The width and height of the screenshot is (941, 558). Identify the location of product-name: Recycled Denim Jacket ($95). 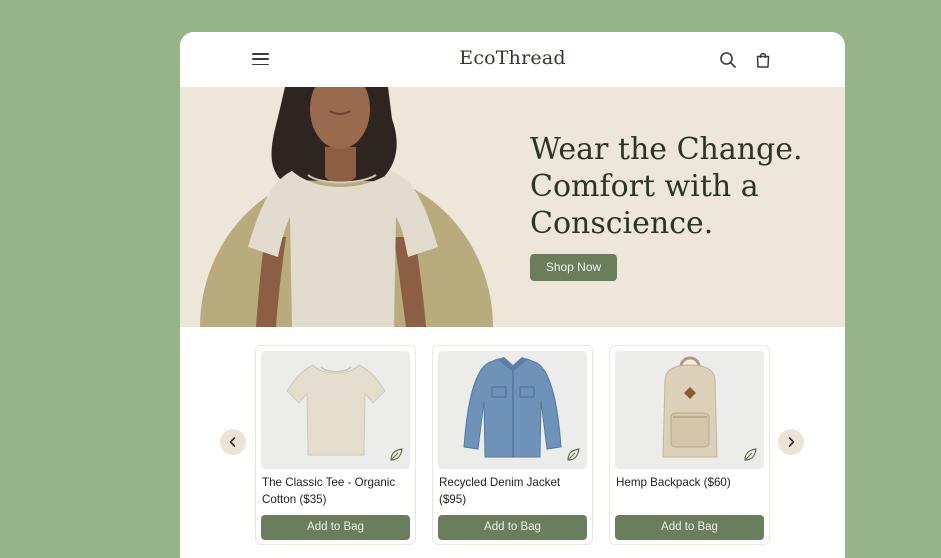
(500, 491).